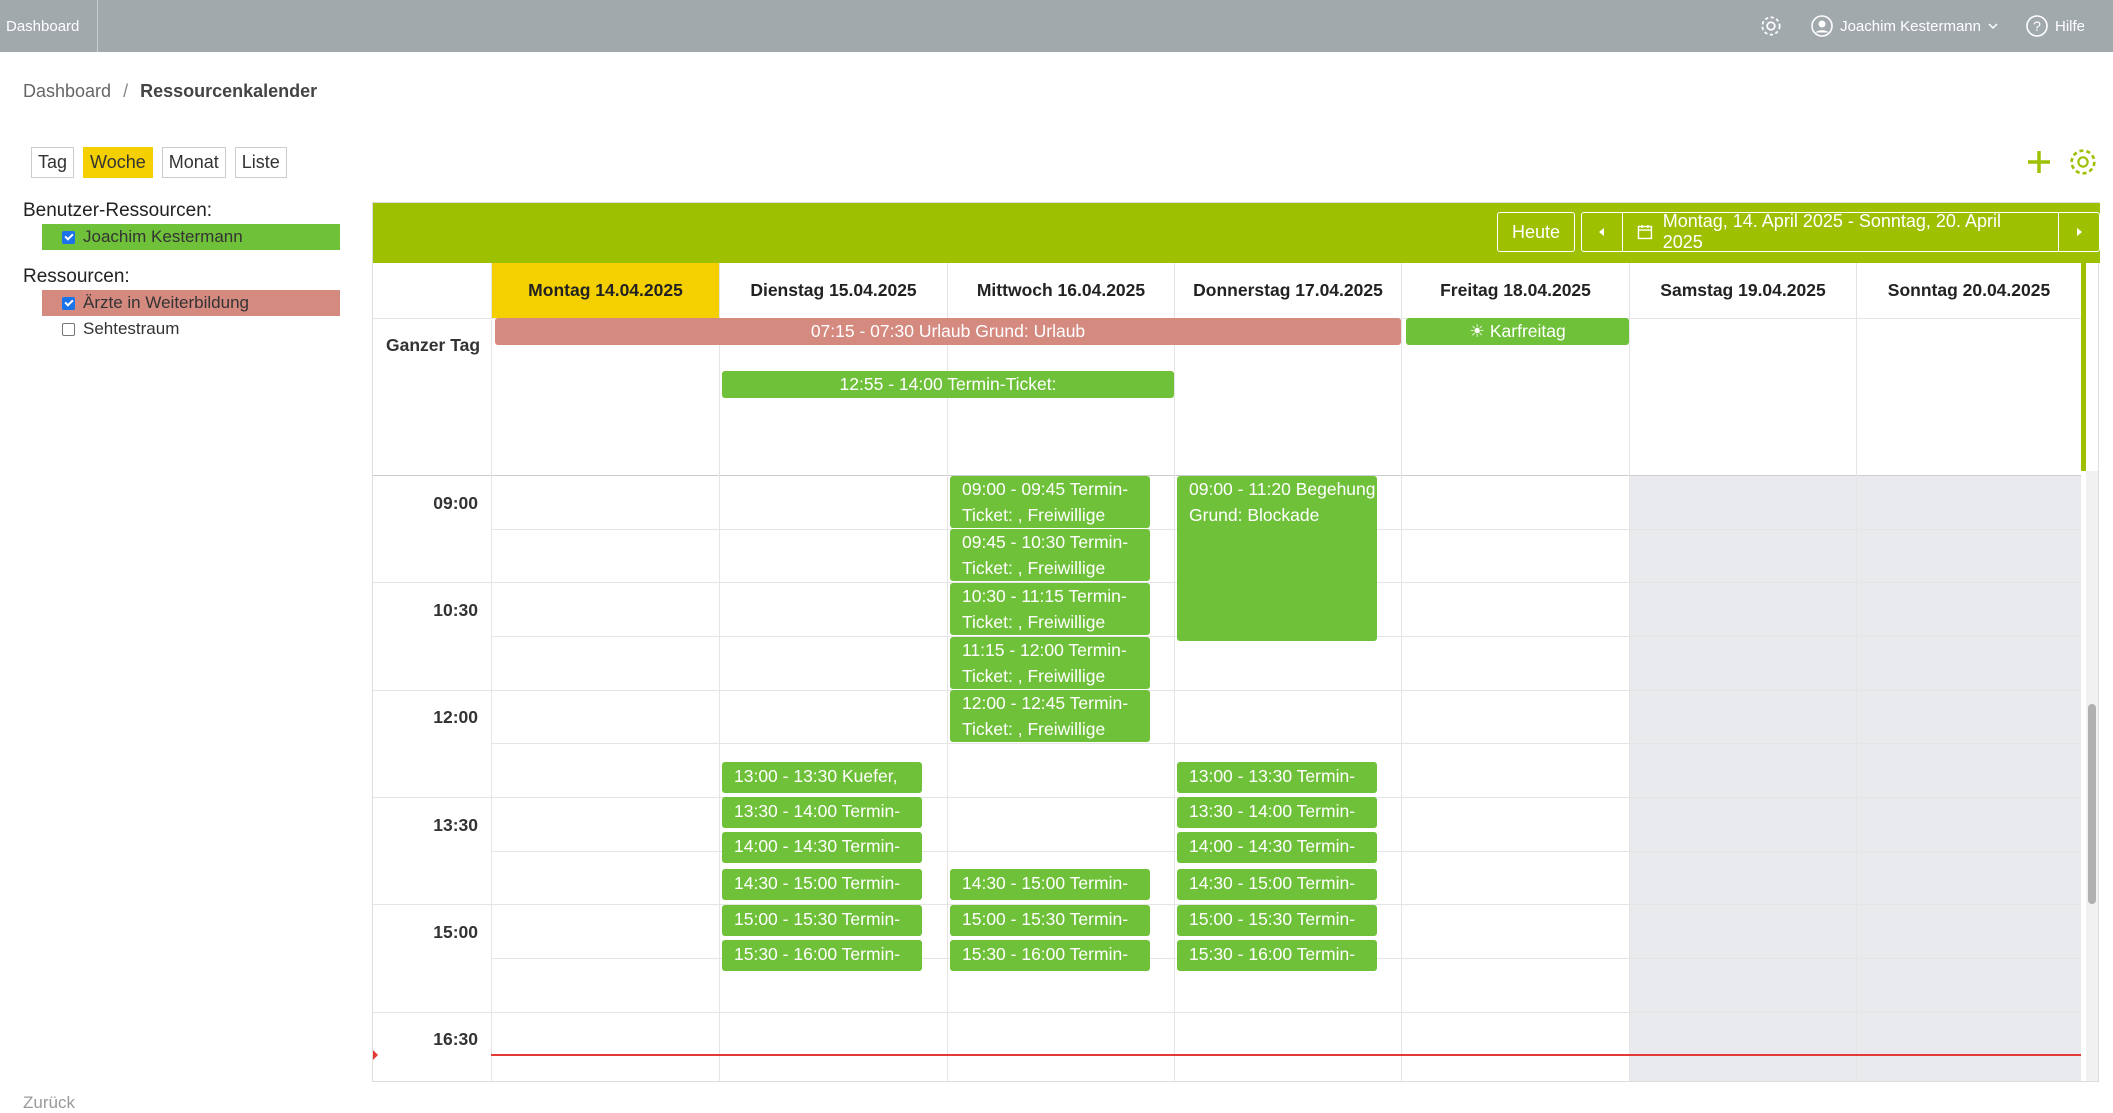  What do you see at coordinates (1277, 847) in the screenshot?
I see `event-thu-1400: 14:00 - 14:30 Termin-` at bounding box center [1277, 847].